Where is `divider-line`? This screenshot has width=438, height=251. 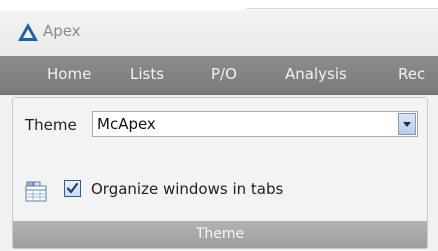 divider-line is located at coordinates (342, 8).